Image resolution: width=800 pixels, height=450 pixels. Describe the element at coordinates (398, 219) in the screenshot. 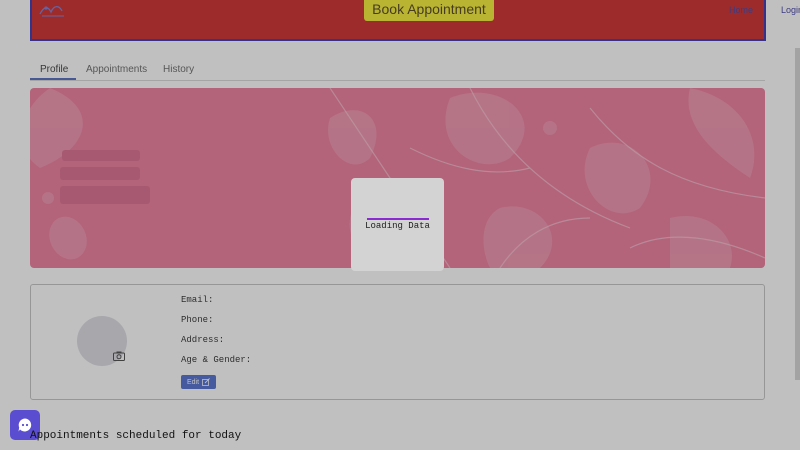

I see `loading-progress-bar` at that location.